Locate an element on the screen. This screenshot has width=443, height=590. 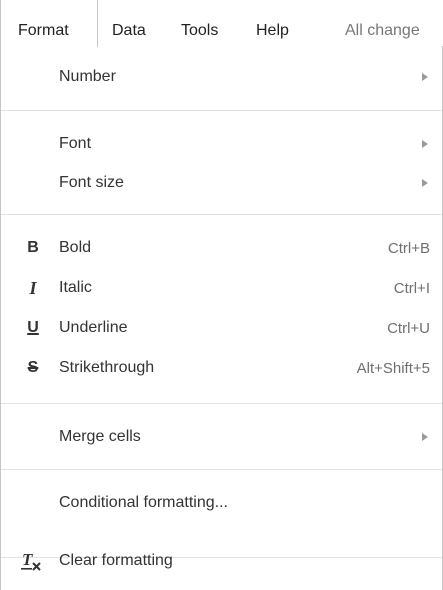
menu-item-font-label: Font is located at coordinates (75, 143).